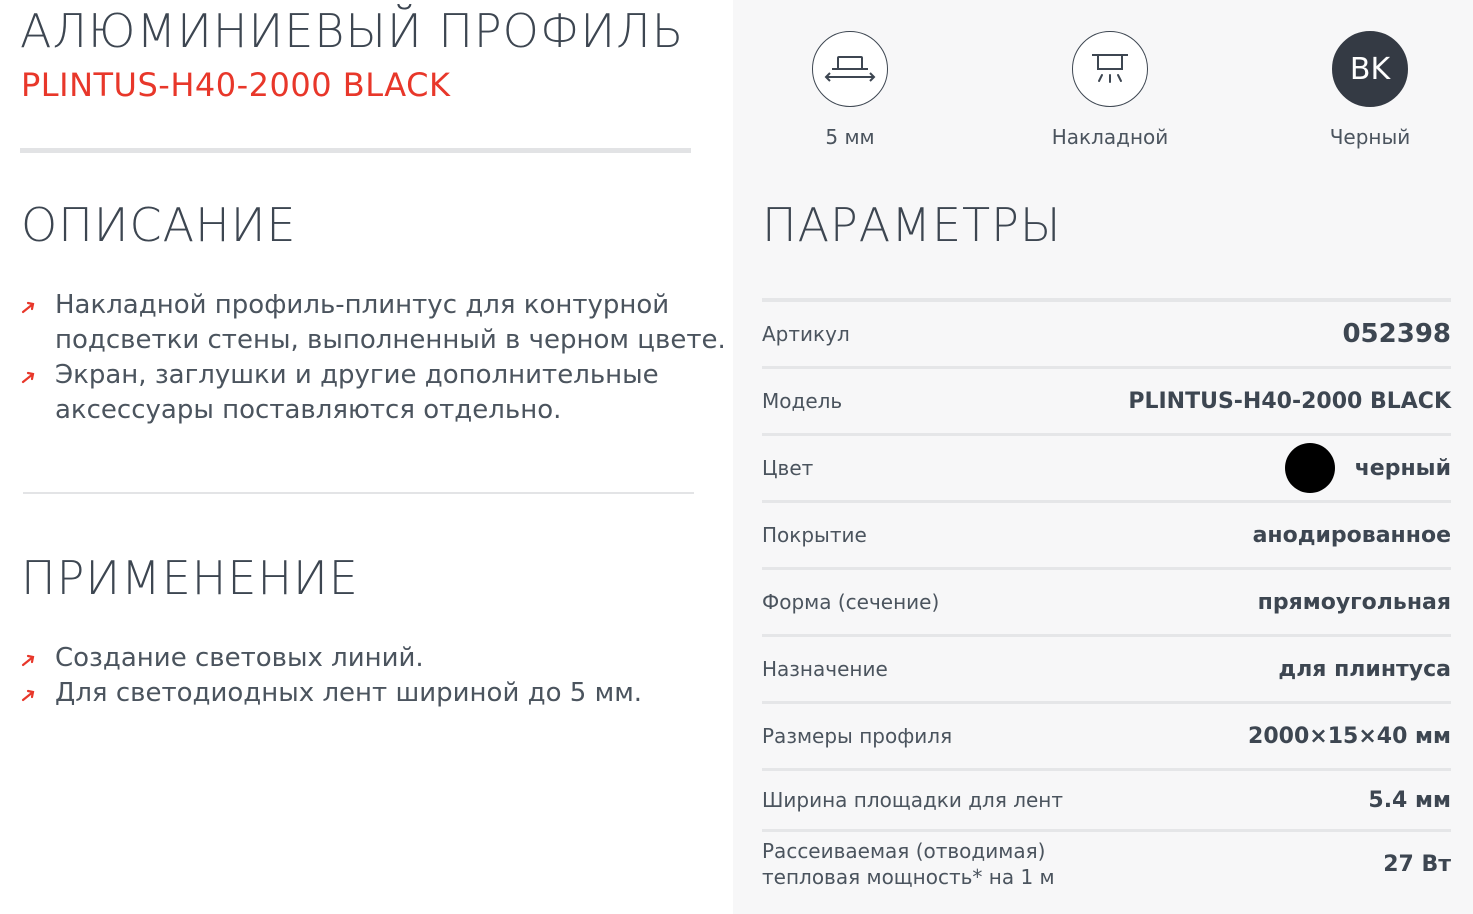 This screenshot has width=1473, height=914. What do you see at coordinates (1106, 402) in the screenshot?
I see `table-row: Модель PLINTUS-H40-2000 BLACK` at bounding box center [1106, 402].